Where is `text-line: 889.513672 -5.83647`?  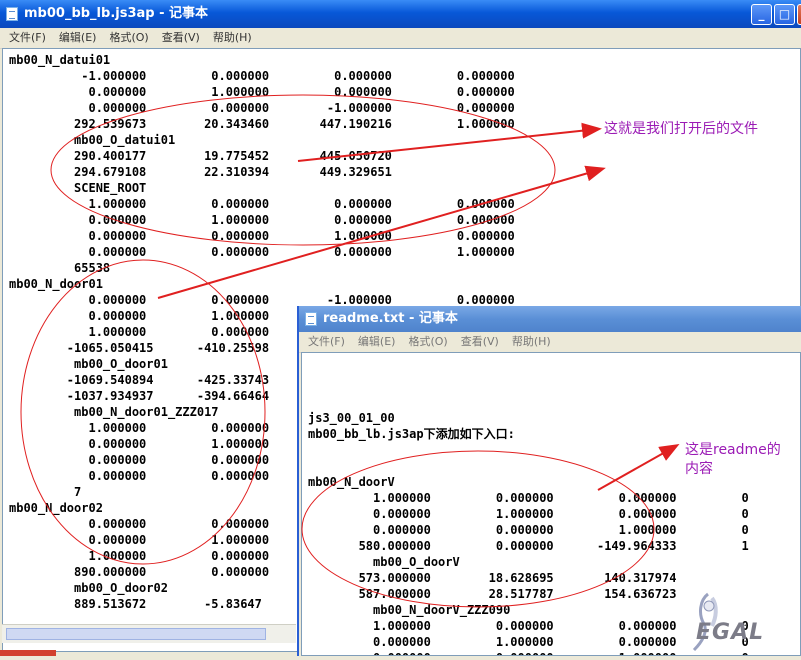 text-line: 889.513672 -5.83647 is located at coordinates (135, 604).